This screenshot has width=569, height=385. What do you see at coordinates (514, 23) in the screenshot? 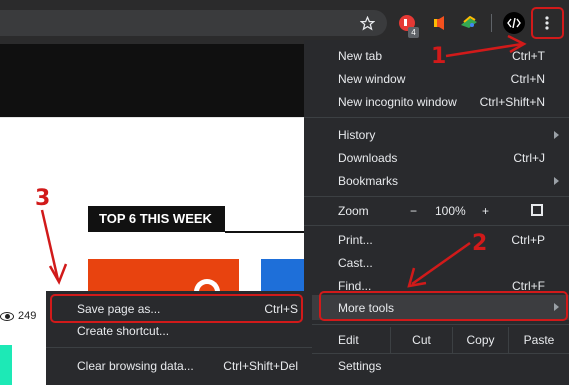
I see `code-icon` at bounding box center [514, 23].